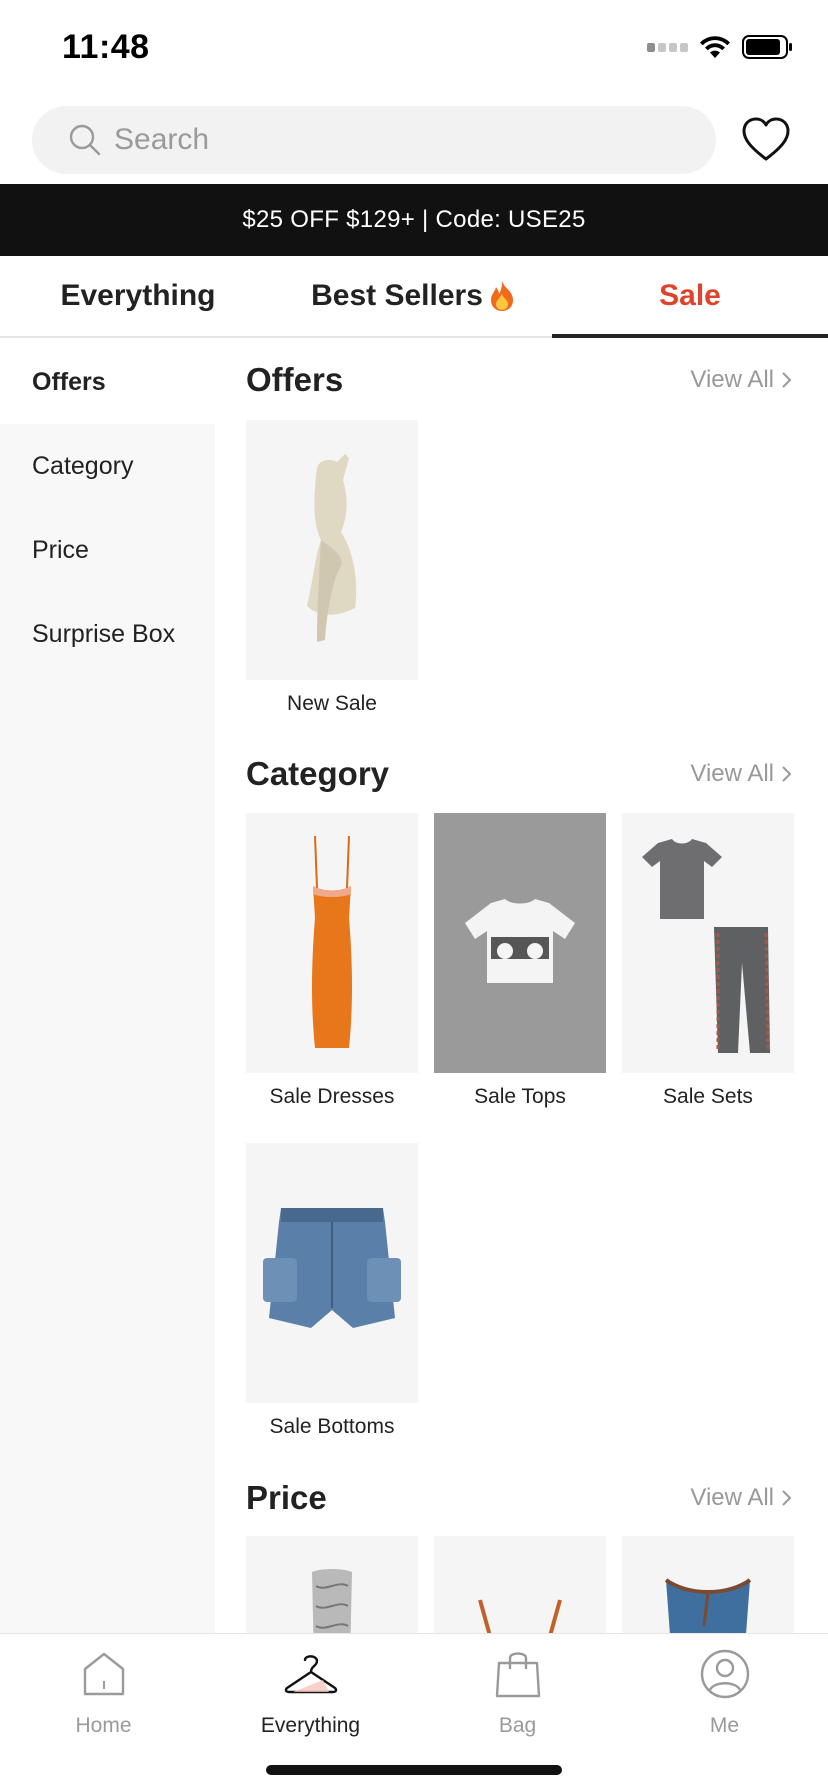 This screenshot has height=1792, width=828. I want to click on nav-everything: Everything, so click(310, 1696).